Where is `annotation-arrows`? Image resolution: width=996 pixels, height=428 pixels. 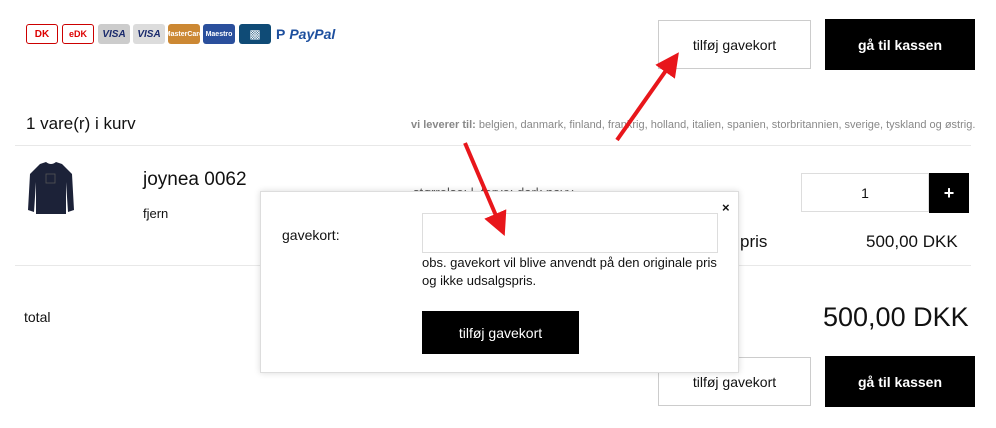
annotation-arrows is located at coordinates (571, 144).